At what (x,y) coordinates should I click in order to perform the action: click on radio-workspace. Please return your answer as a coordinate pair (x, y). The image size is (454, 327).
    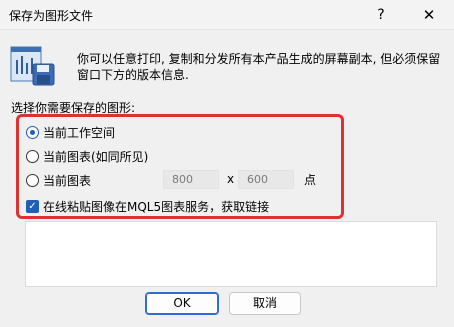
    Looking at the image, I should click on (32, 132).